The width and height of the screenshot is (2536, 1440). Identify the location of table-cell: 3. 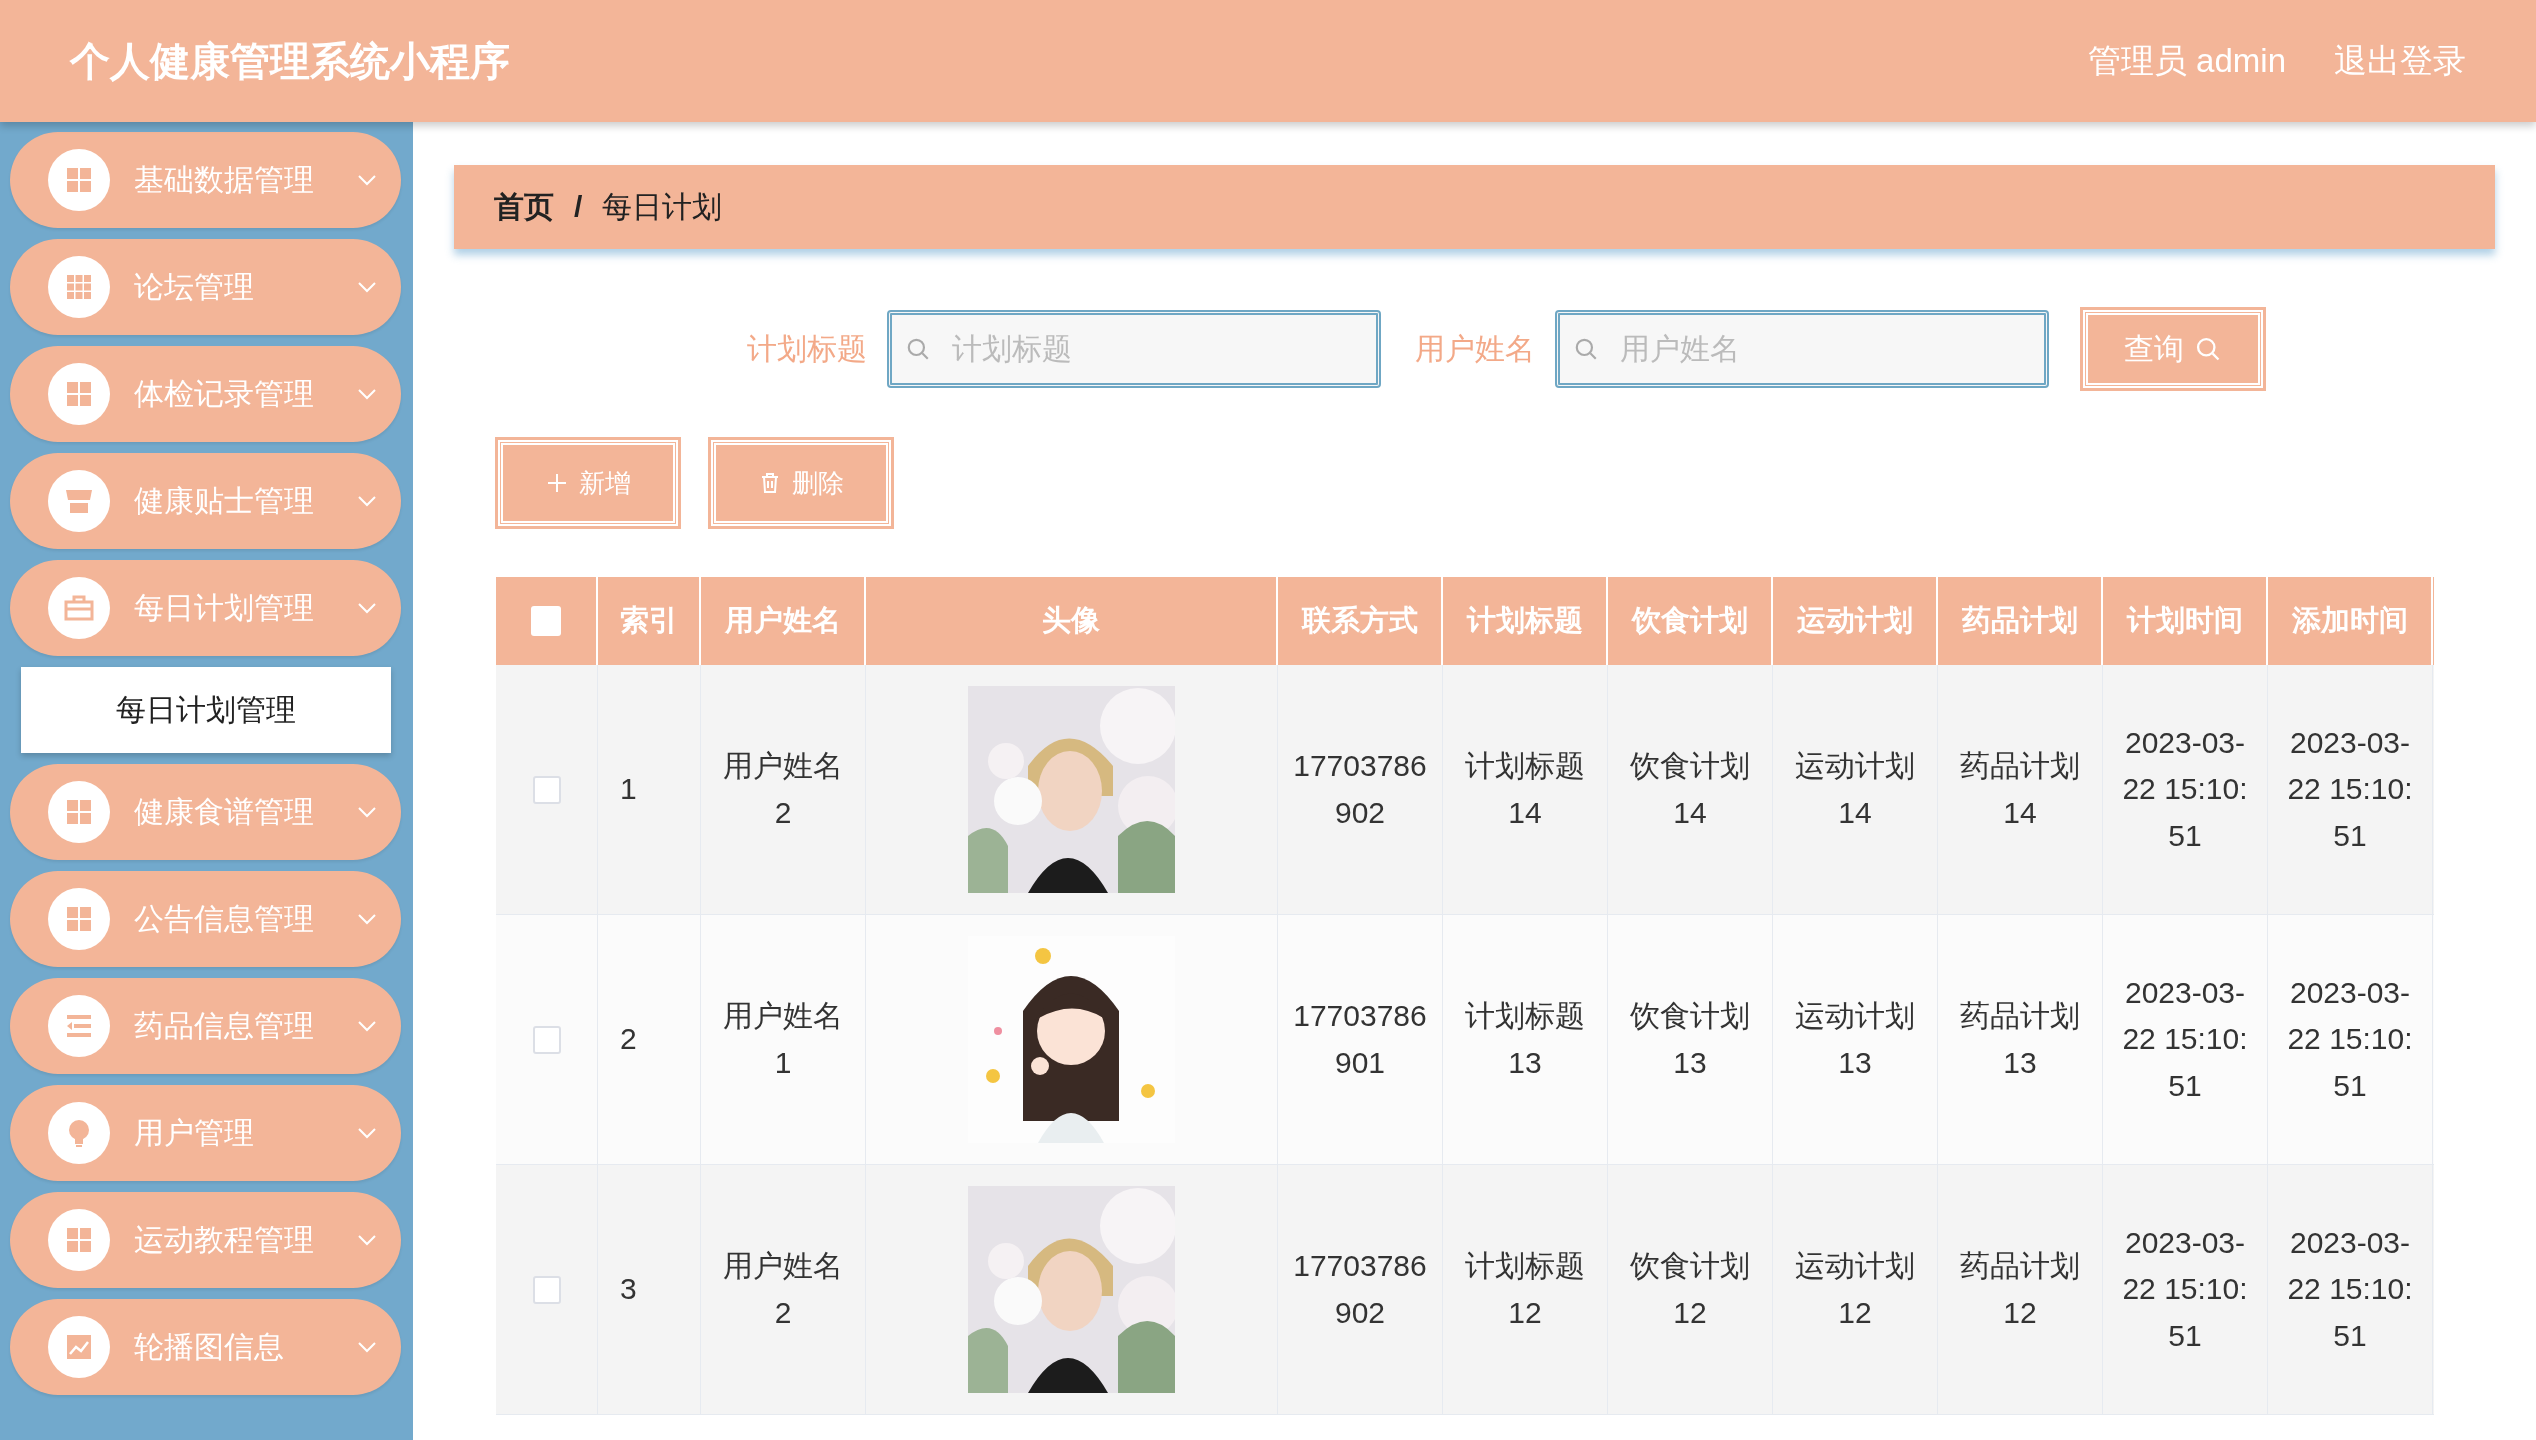
(649, 1289).